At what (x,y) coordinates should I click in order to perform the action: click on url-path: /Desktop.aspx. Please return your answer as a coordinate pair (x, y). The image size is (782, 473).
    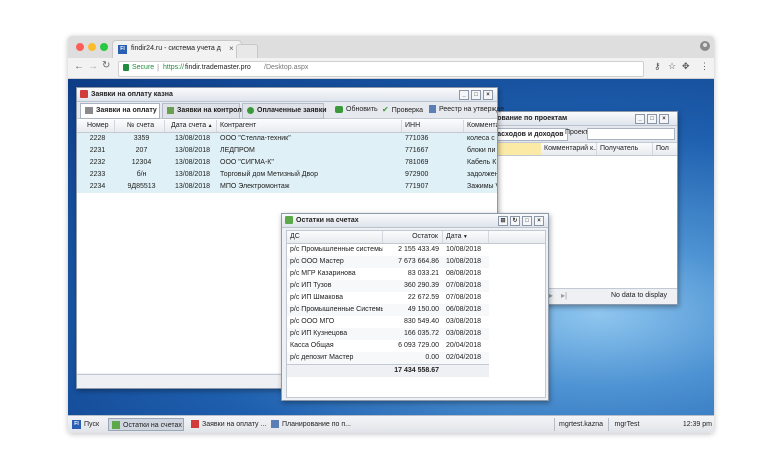
    Looking at the image, I should click on (286, 67).